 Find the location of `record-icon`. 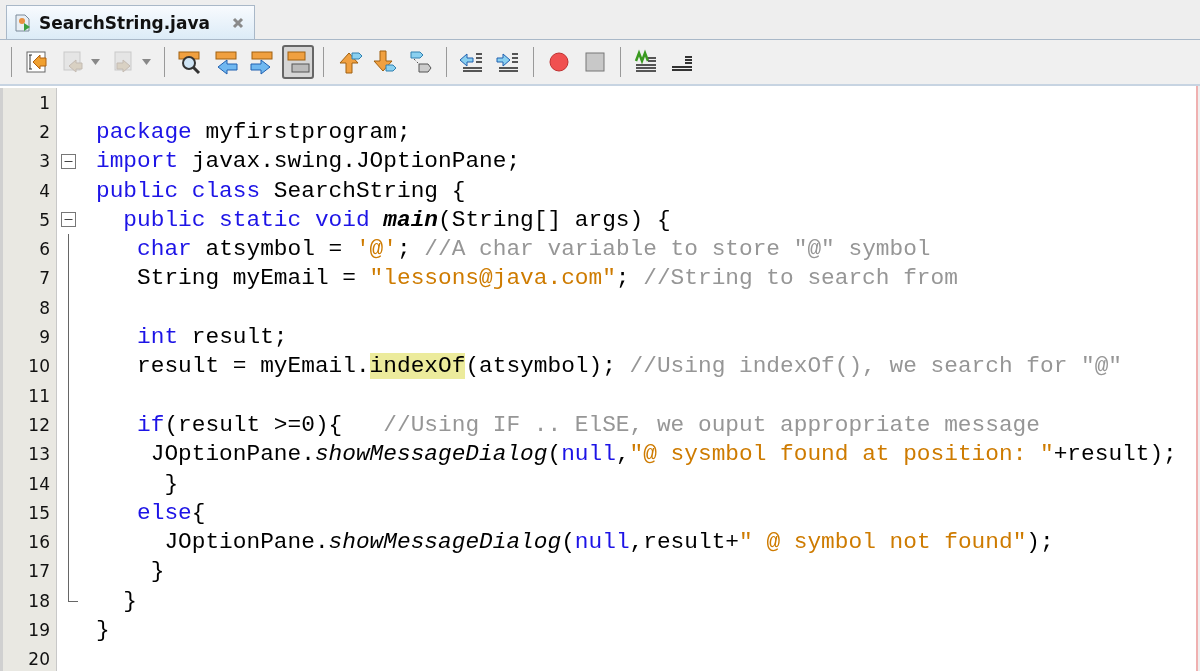

record-icon is located at coordinates (559, 62).